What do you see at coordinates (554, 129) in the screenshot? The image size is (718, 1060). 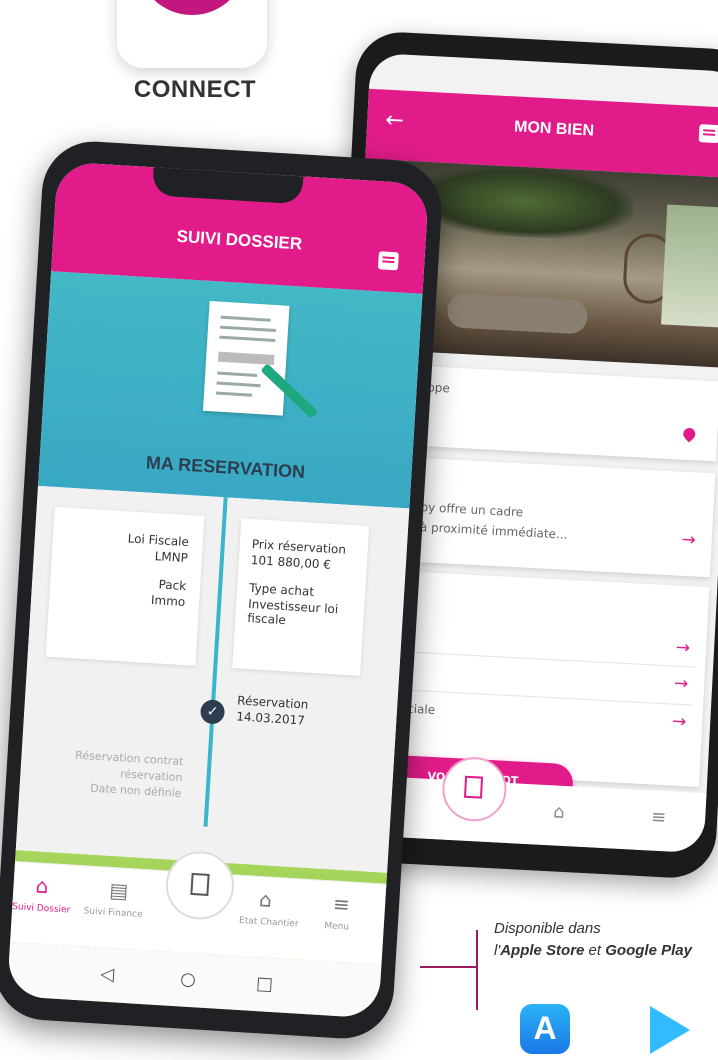 I see `back-header-title: MON BIEN` at bounding box center [554, 129].